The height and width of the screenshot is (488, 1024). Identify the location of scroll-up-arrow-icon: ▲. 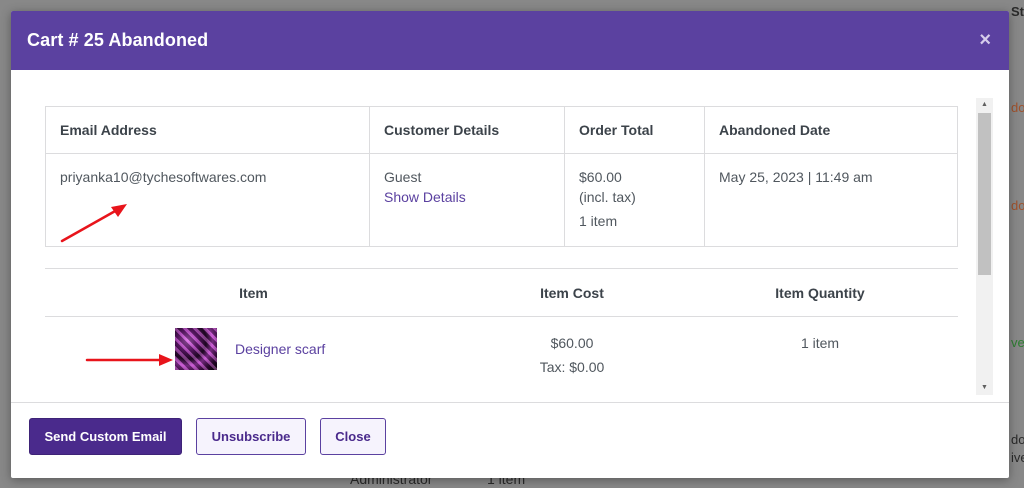
(984, 105).